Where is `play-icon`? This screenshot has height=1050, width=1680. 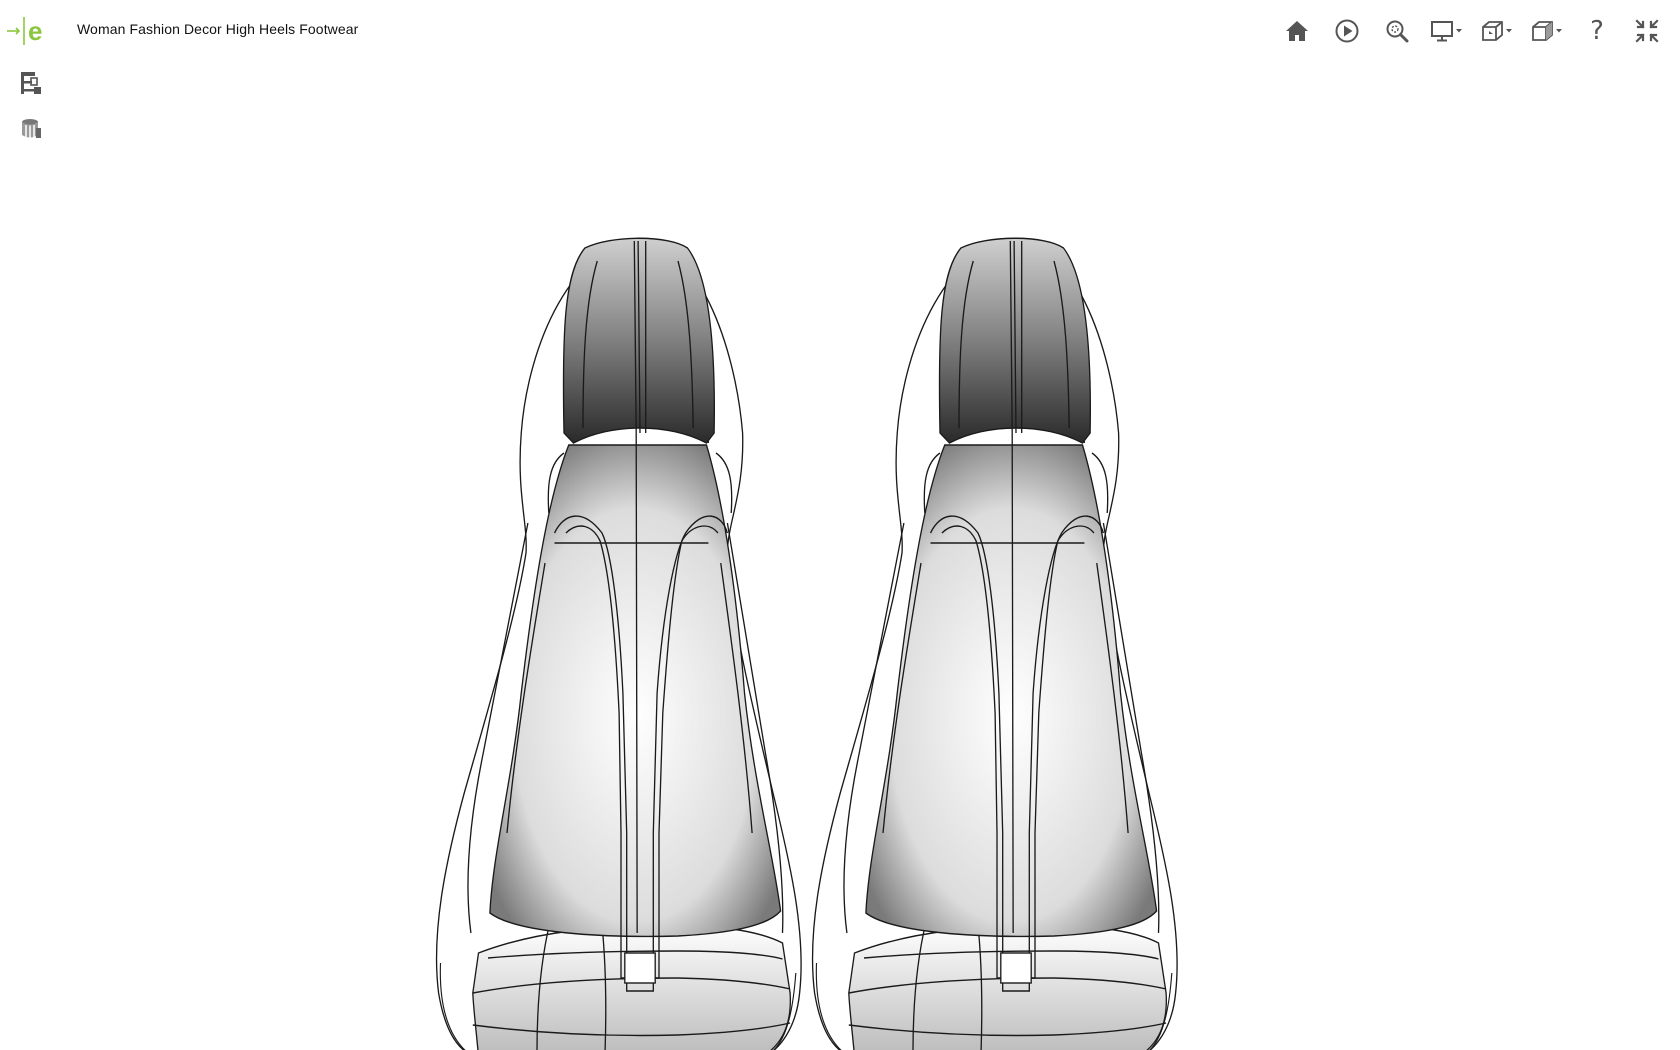
play-icon is located at coordinates (1347, 31).